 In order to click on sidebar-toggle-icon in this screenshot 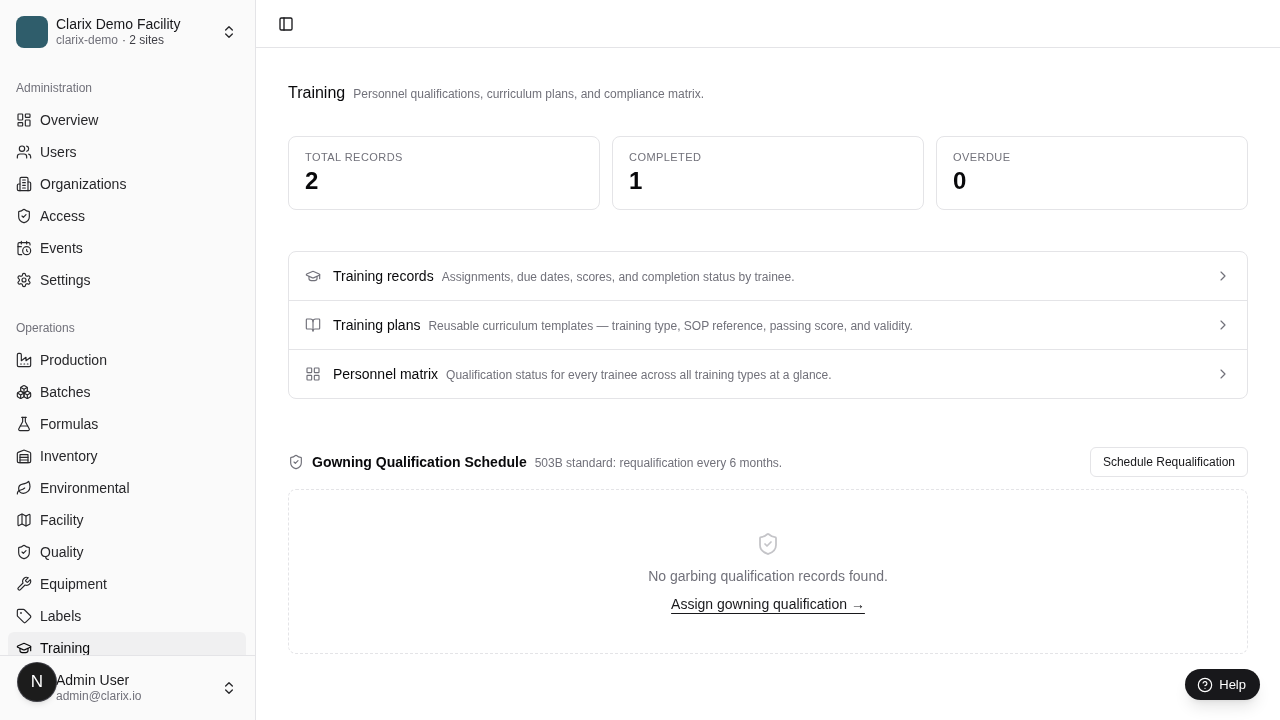, I will do `click(286, 23)`.